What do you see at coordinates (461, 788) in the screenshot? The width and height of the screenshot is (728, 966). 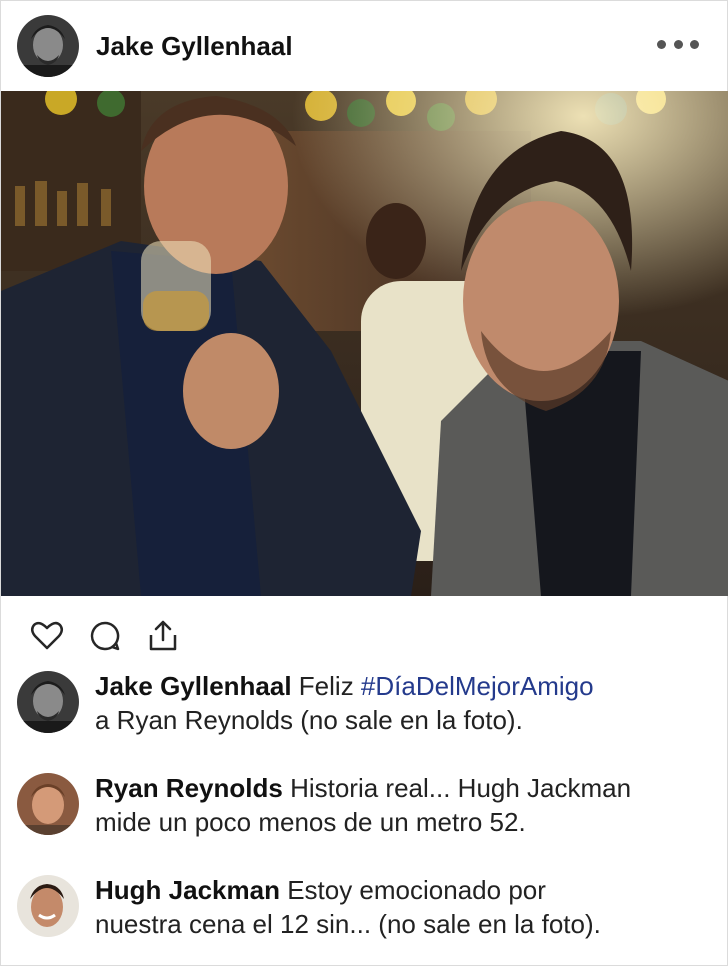 I see `comment-text-main: Historia real... Hugh Jackman` at bounding box center [461, 788].